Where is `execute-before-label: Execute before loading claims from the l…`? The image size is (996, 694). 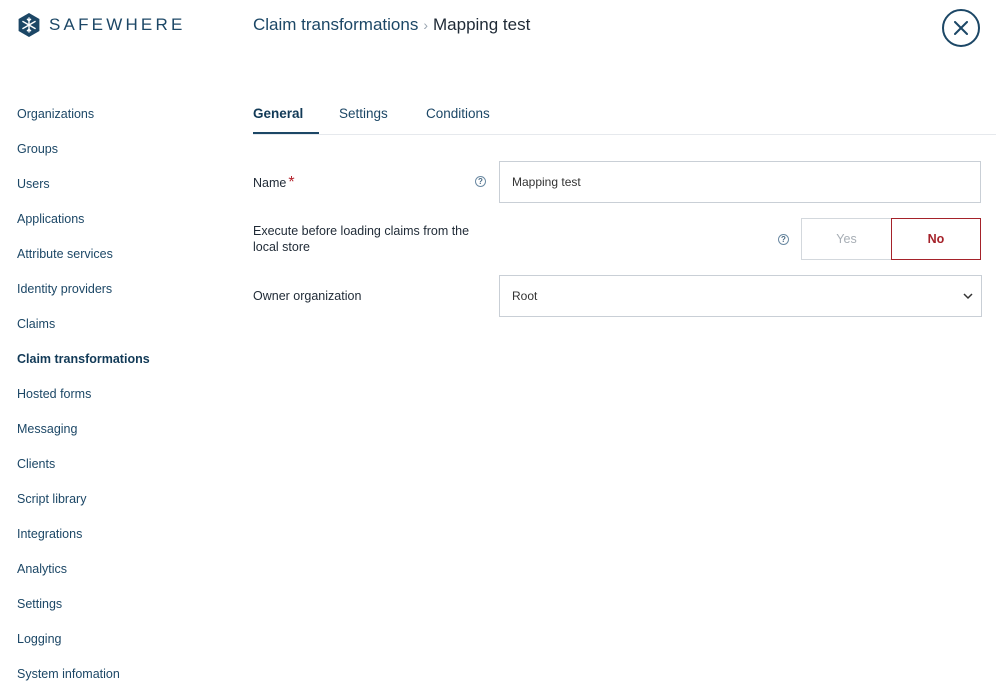
execute-before-label: Execute before loading claims from the l… is located at coordinates (361, 239).